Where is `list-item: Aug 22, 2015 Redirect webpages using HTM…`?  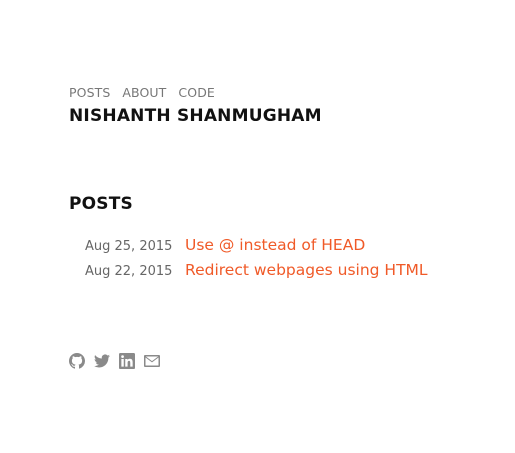
list-item: Aug 22, 2015 Redirect webpages using HTM… is located at coordinates (256, 273).